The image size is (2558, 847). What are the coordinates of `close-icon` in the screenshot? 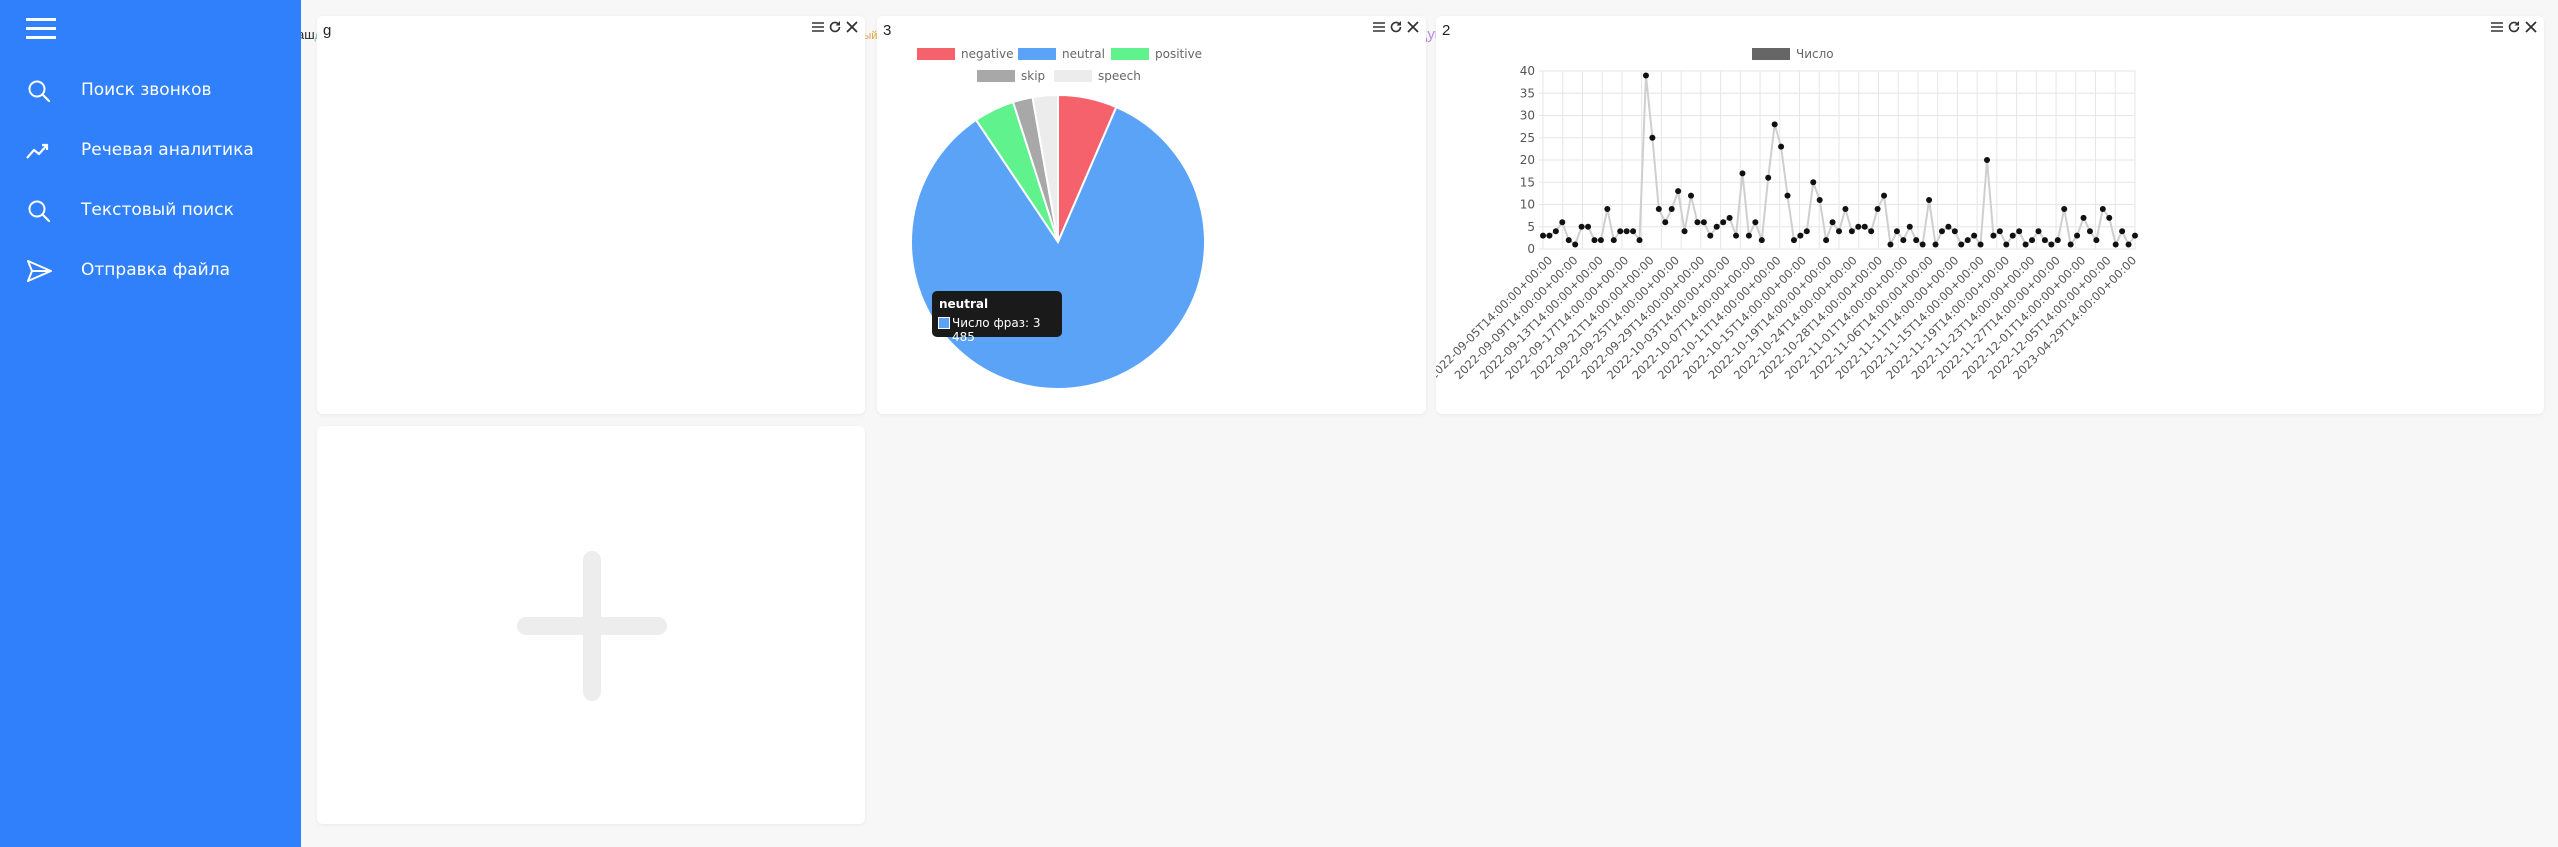 It's located at (852, 27).